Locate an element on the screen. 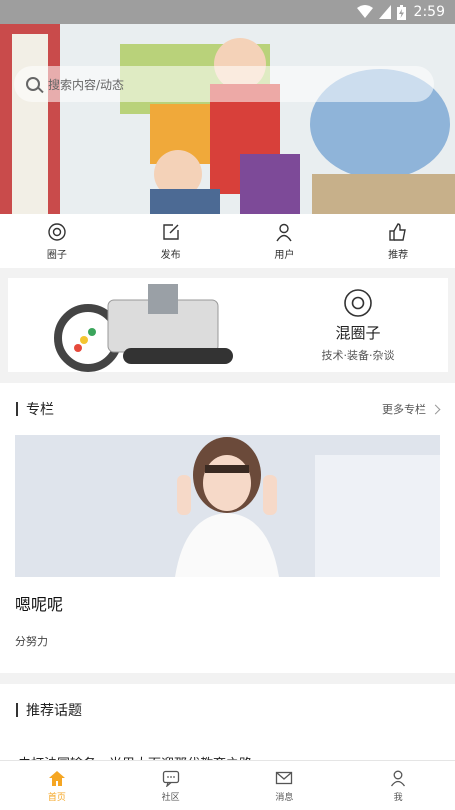 This screenshot has width=455, height=810. promo-title: 混圈子 is located at coordinates (358, 332).